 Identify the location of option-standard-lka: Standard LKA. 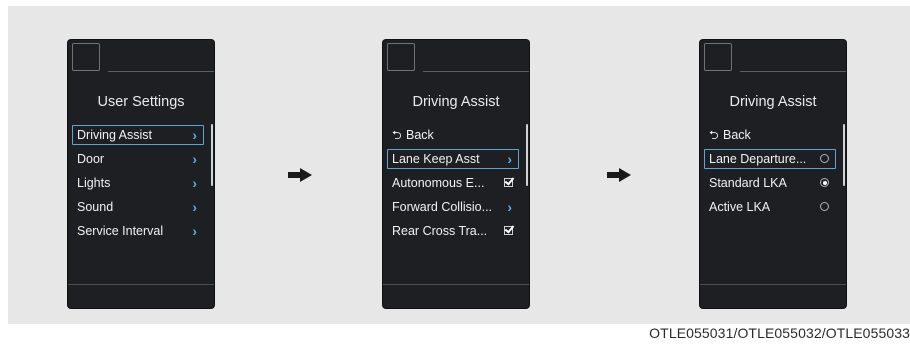
(770, 183).